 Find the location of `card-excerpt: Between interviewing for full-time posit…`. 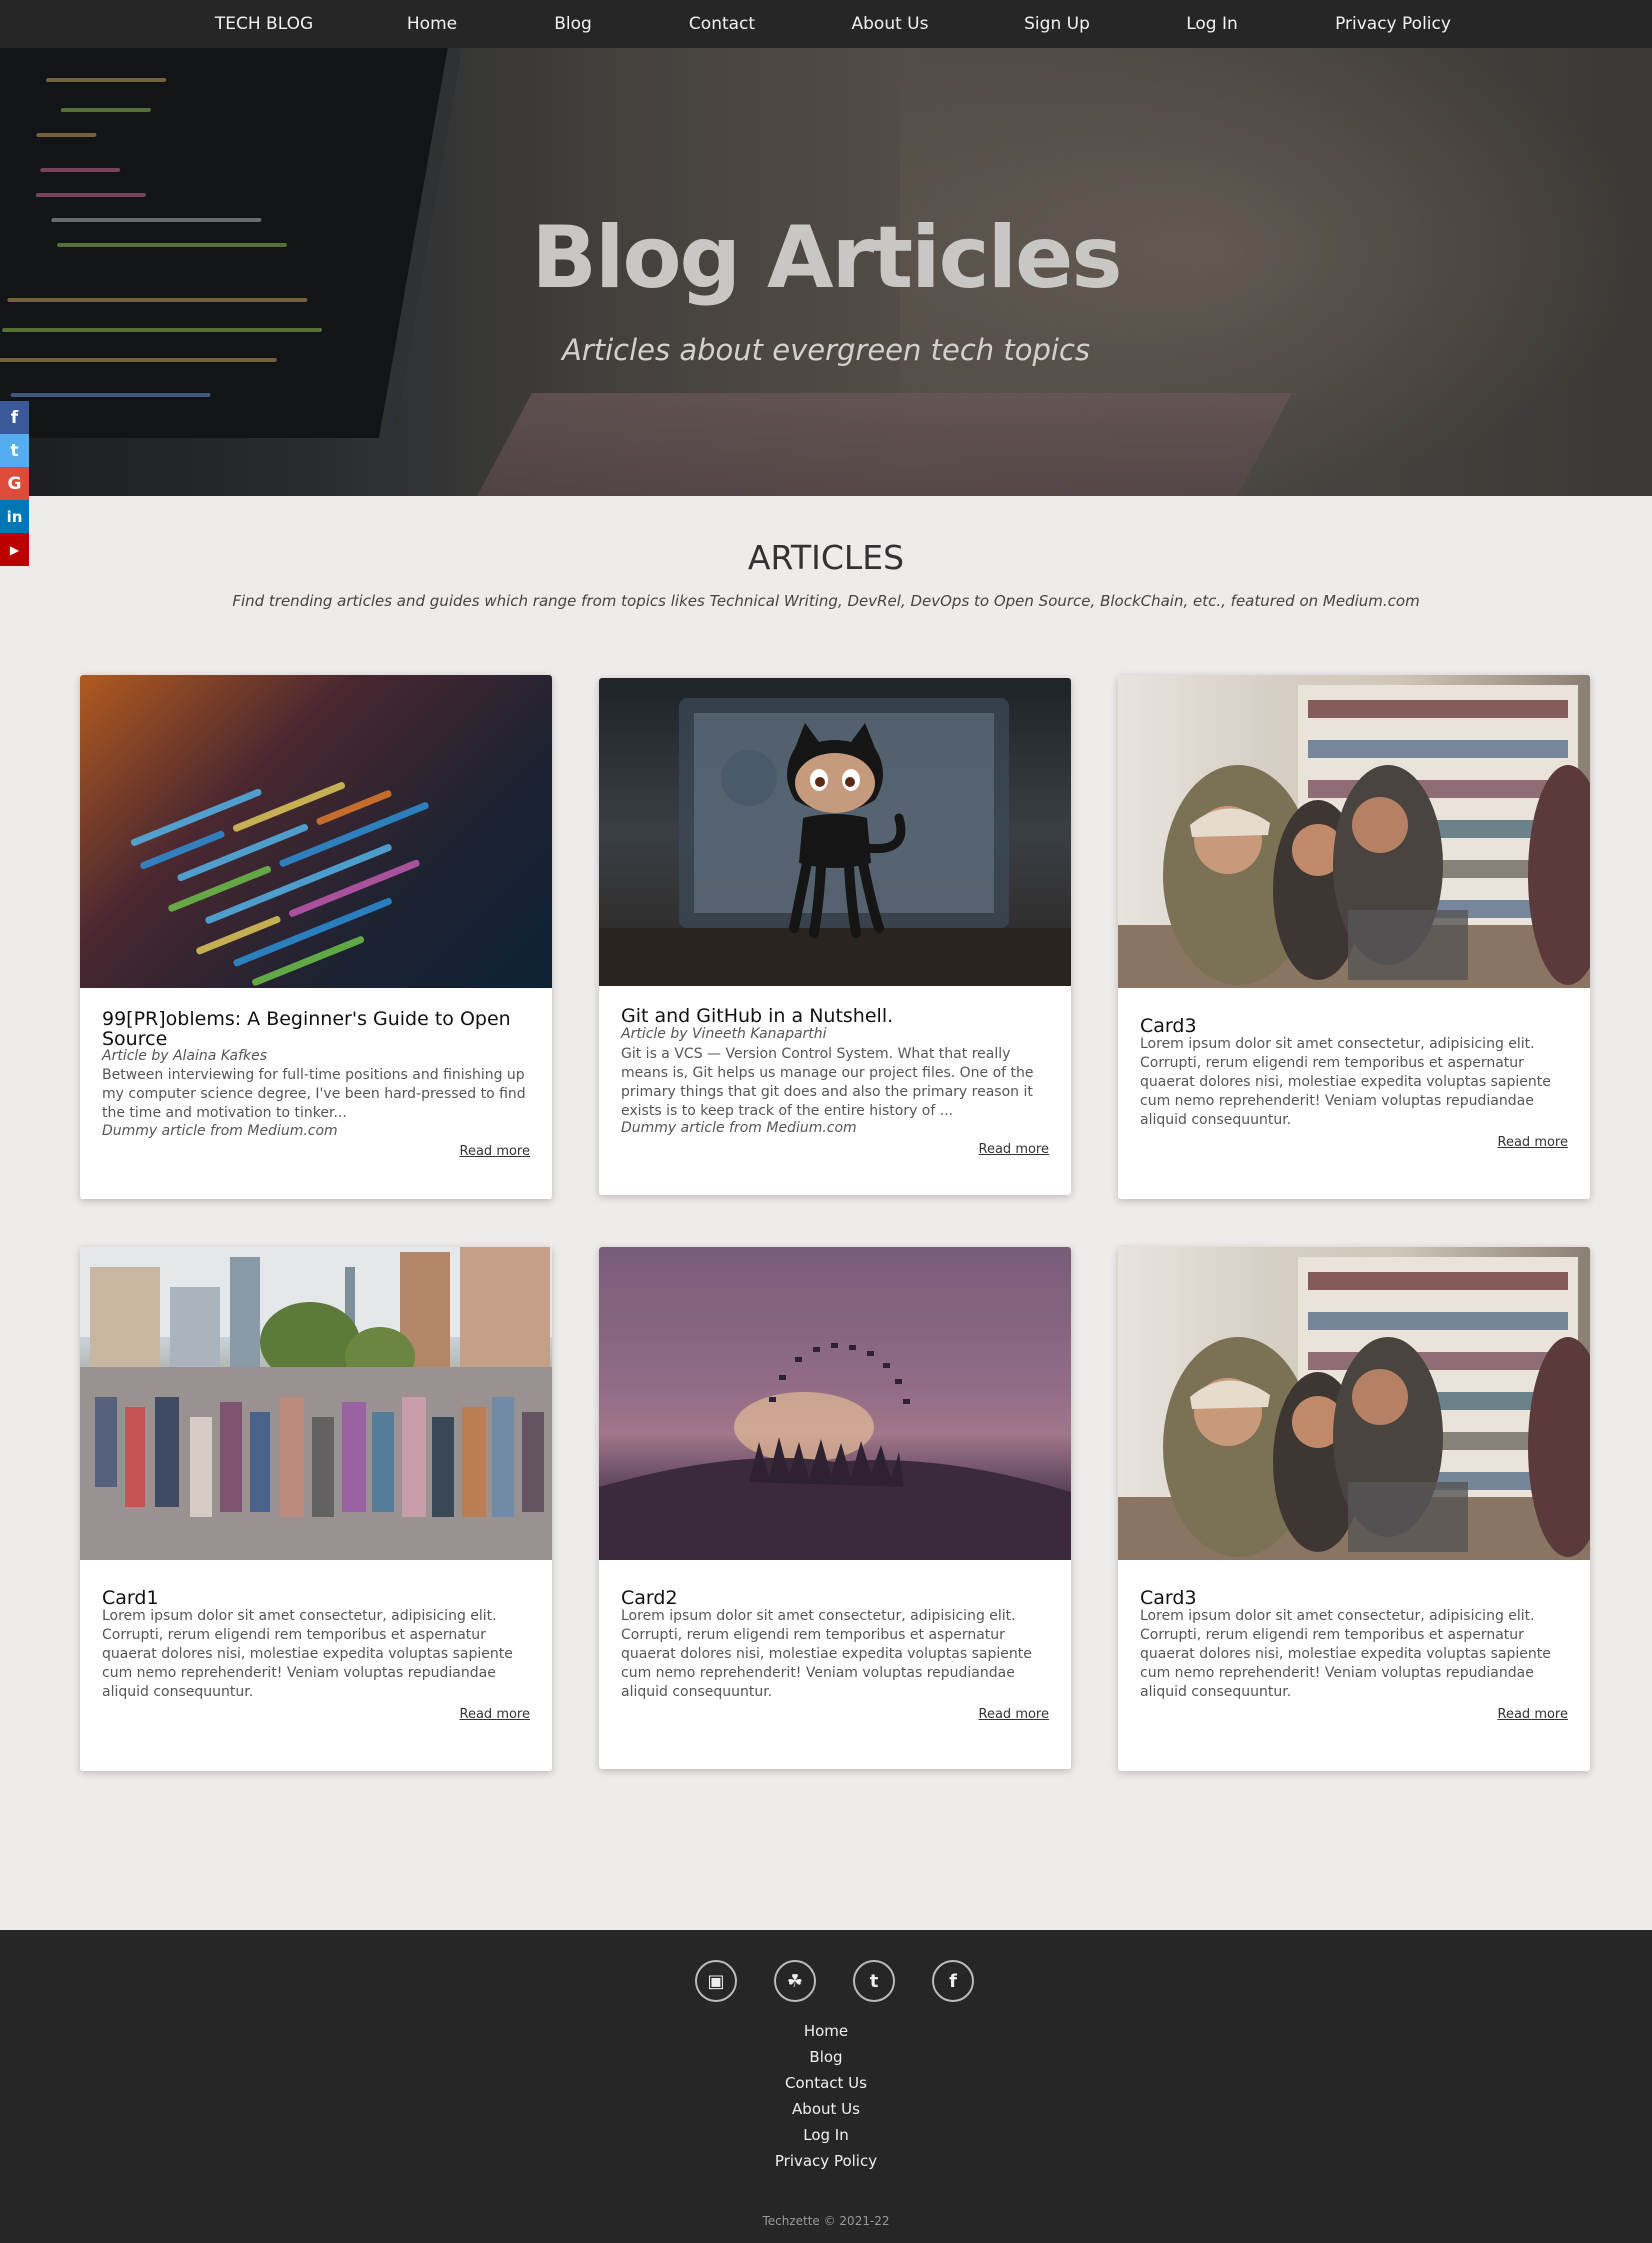

card-excerpt: Between interviewing for full-time posit… is located at coordinates (314, 1094).